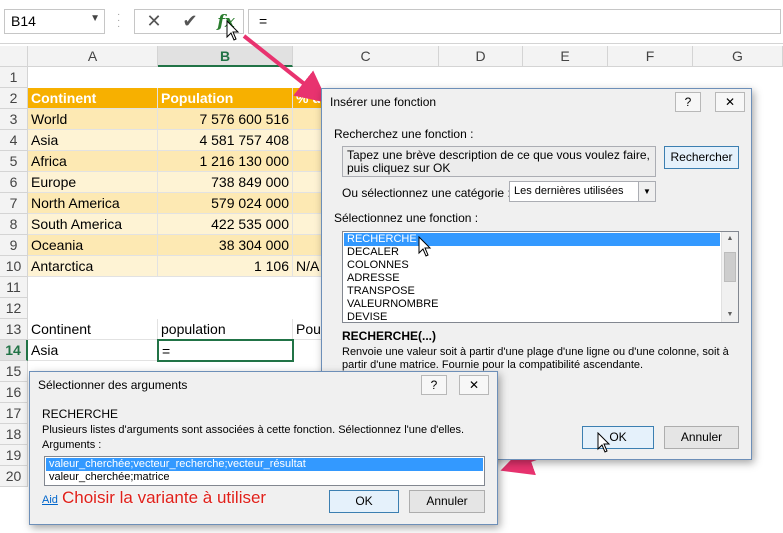 This screenshot has width=783, height=533. Describe the element at coordinates (532, 291) in the screenshot. I see `list-item: TRANSPOSE` at that location.